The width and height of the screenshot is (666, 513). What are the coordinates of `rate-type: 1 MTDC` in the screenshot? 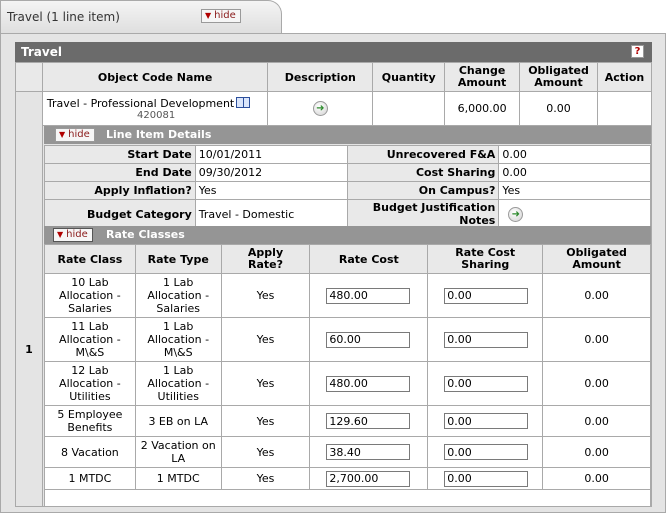 It's located at (178, 478).